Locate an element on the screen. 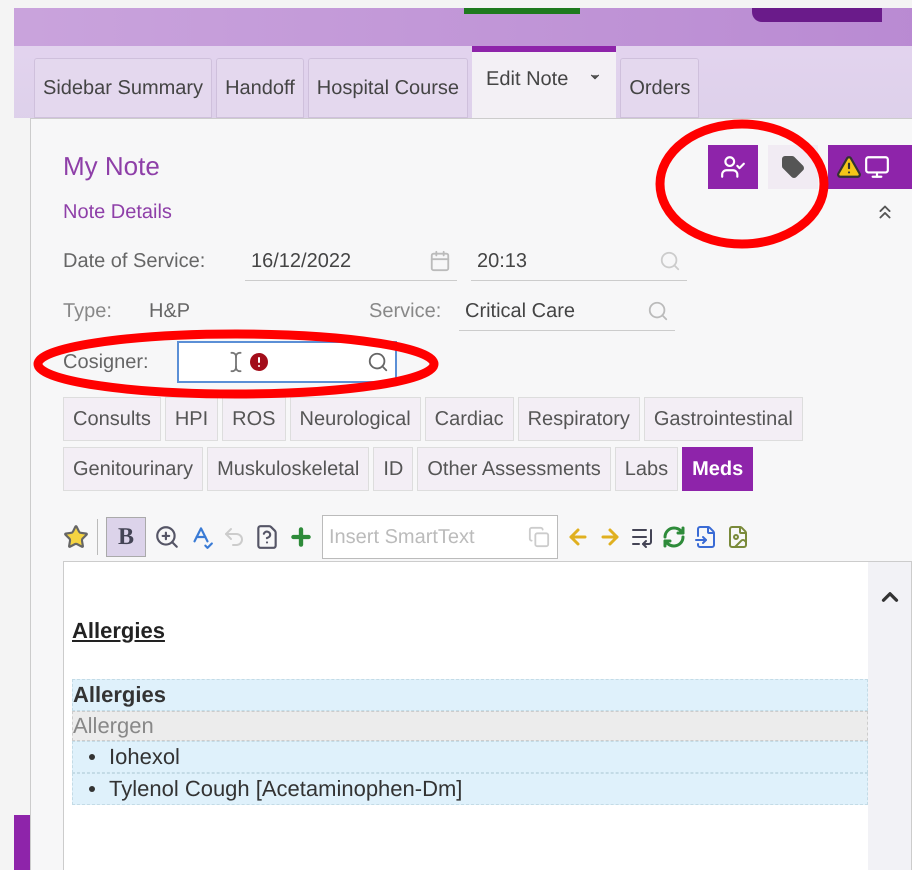 The image size is (912, 870). section-title: Note Details is located at coordinates (117, 212).